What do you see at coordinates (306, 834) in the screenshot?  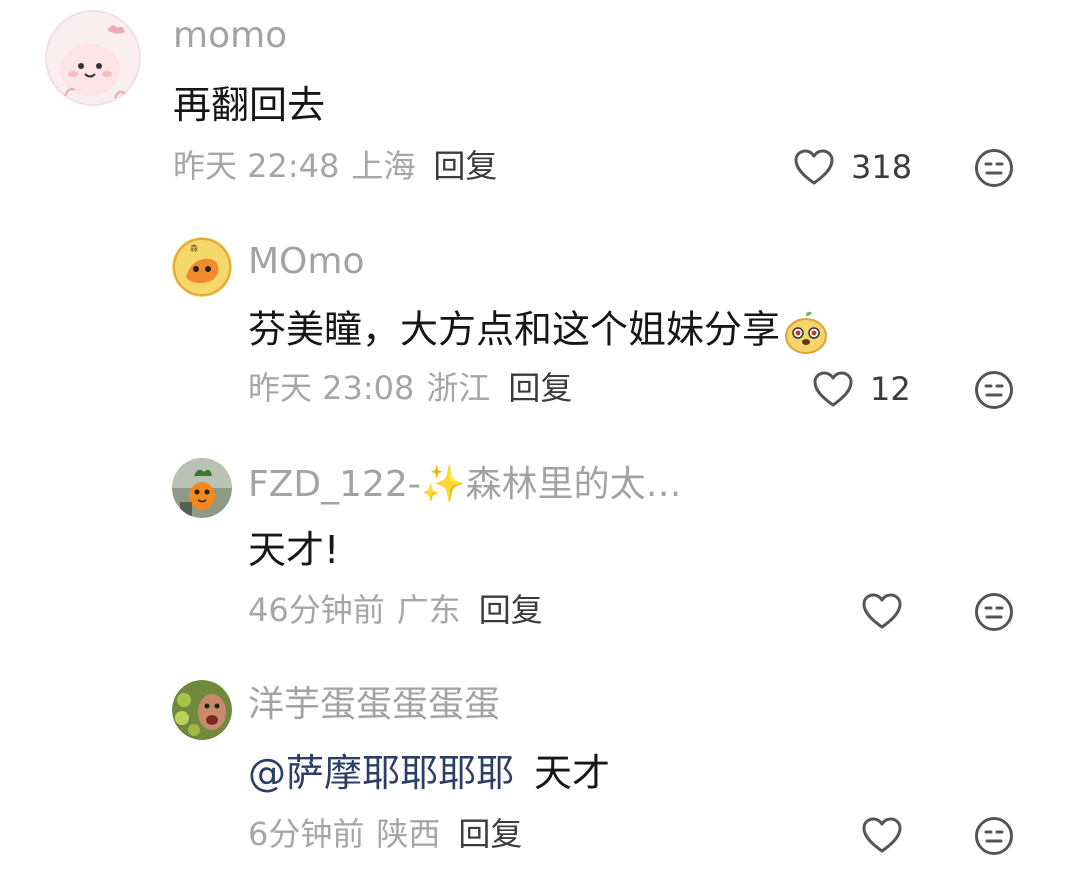 I see `comment-time: 6分钟前` at bounding box center [306, 834].